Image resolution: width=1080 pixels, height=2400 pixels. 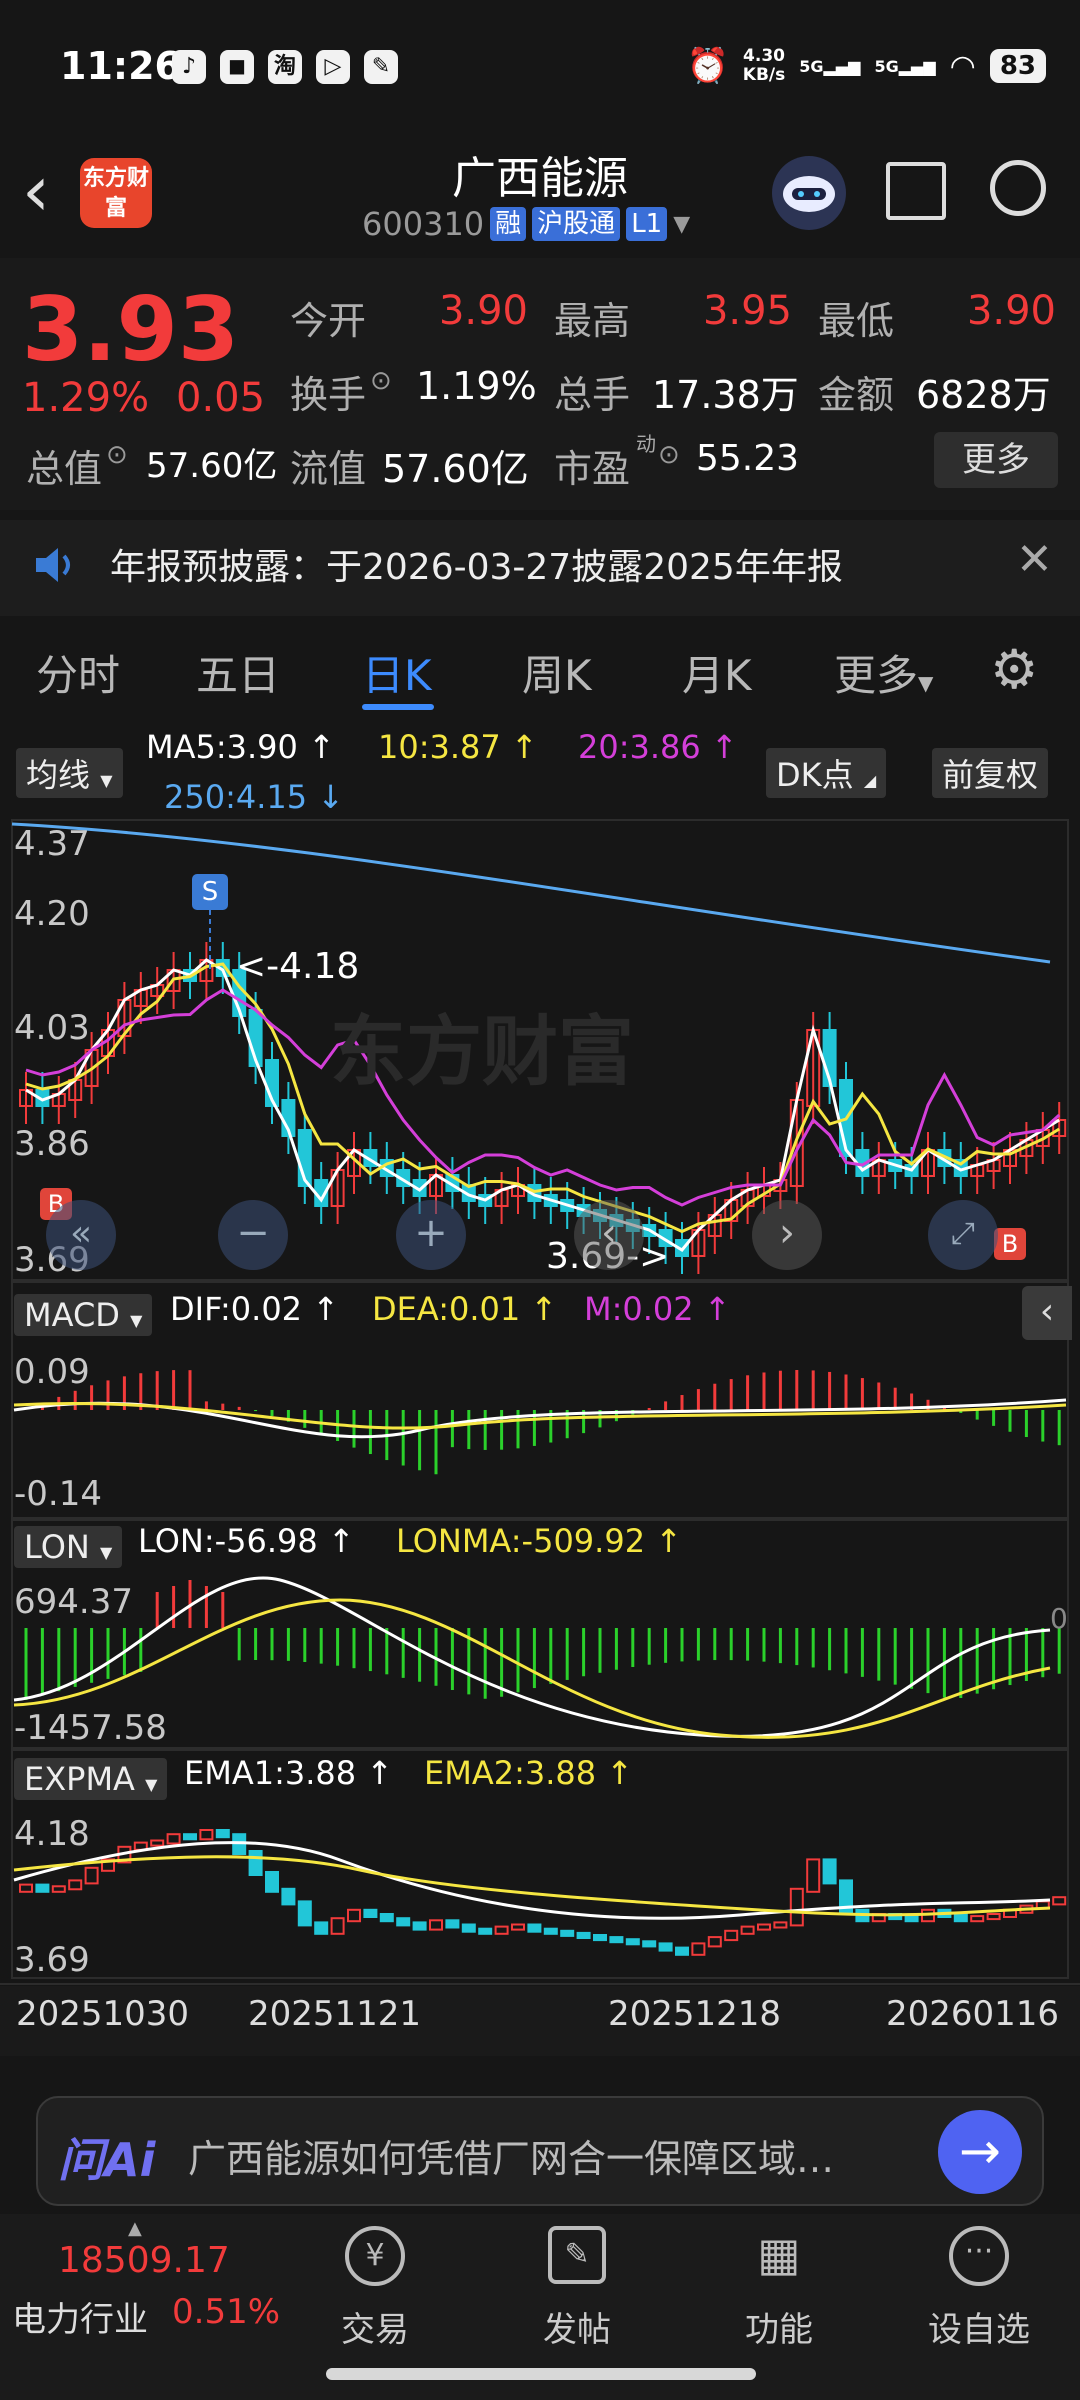 I want to click on index-value: 18509.17, so click(x=144, y=2260).